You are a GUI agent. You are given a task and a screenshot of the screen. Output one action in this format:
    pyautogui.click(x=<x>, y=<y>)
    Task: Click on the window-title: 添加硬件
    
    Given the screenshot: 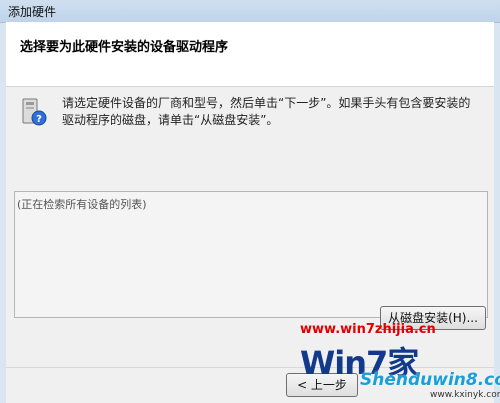 What is the action you would take?
    pyautogui.click(x=32, y=12)
    